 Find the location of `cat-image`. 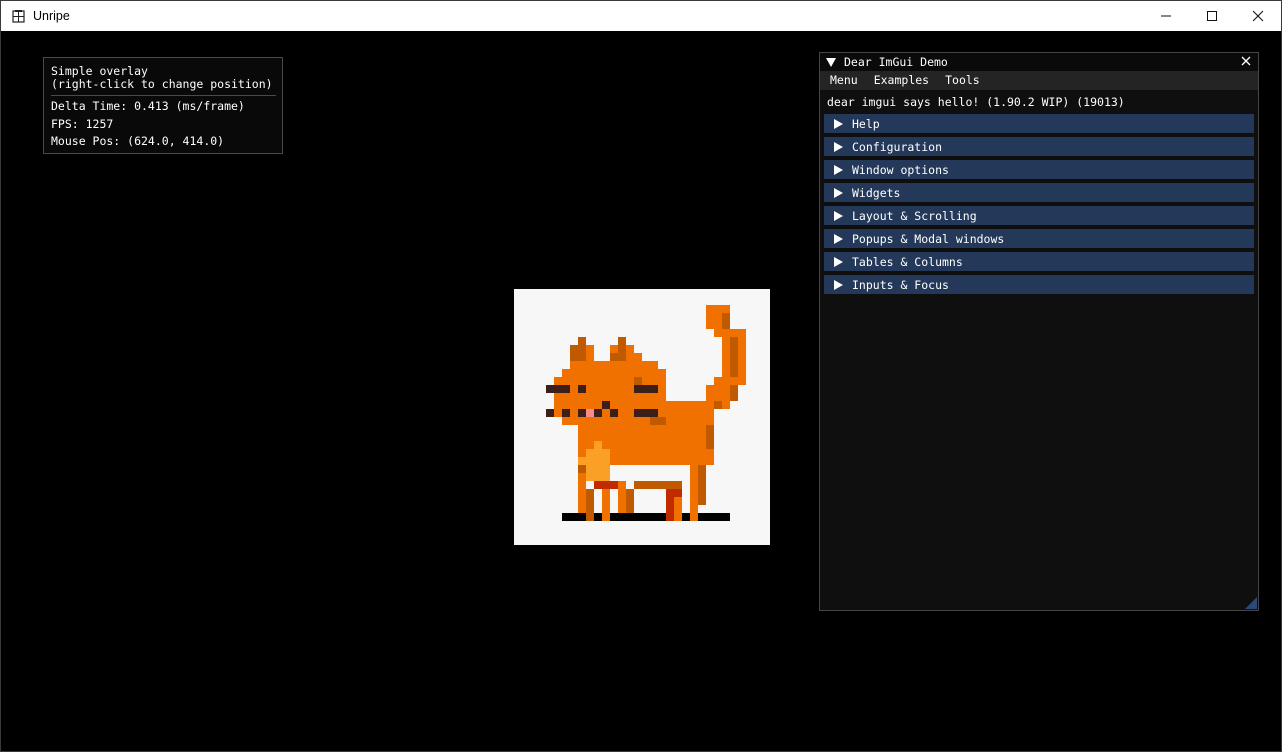

cat-image is located at coordinates (642, 417).